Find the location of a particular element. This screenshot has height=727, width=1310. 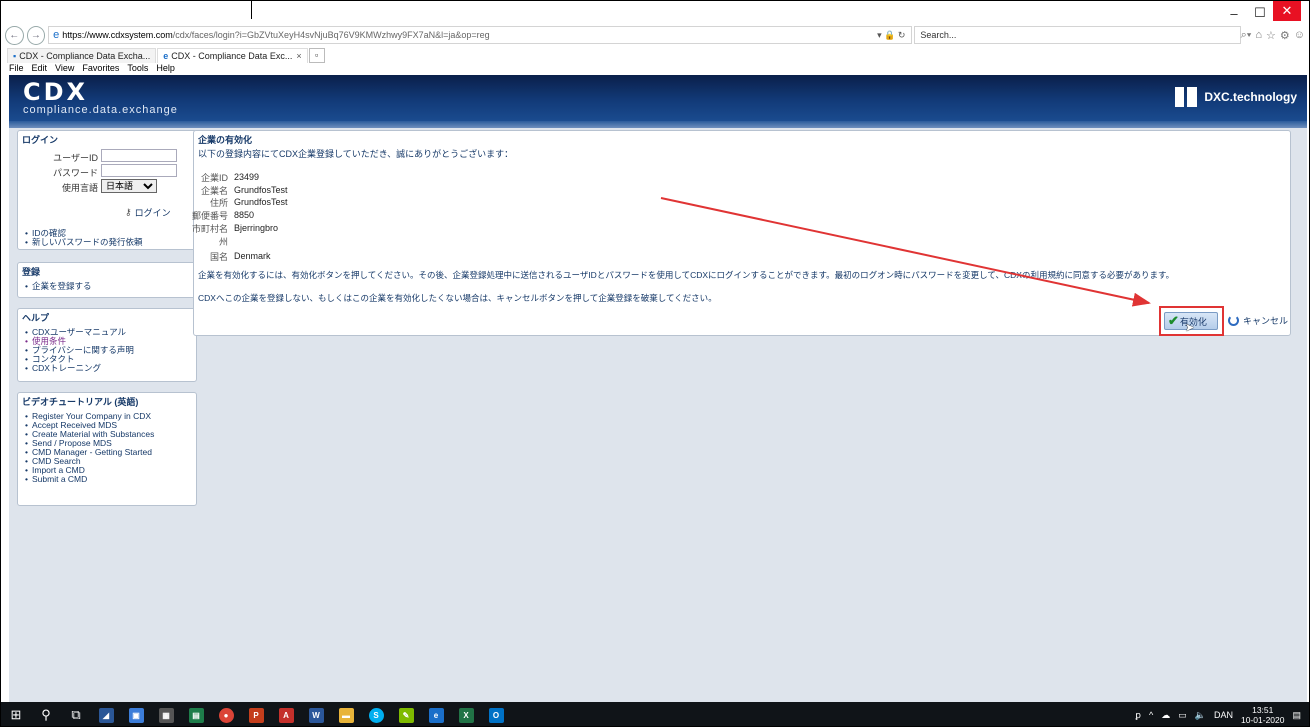

app-icon: ✎ is located at coordinates (406, 715).